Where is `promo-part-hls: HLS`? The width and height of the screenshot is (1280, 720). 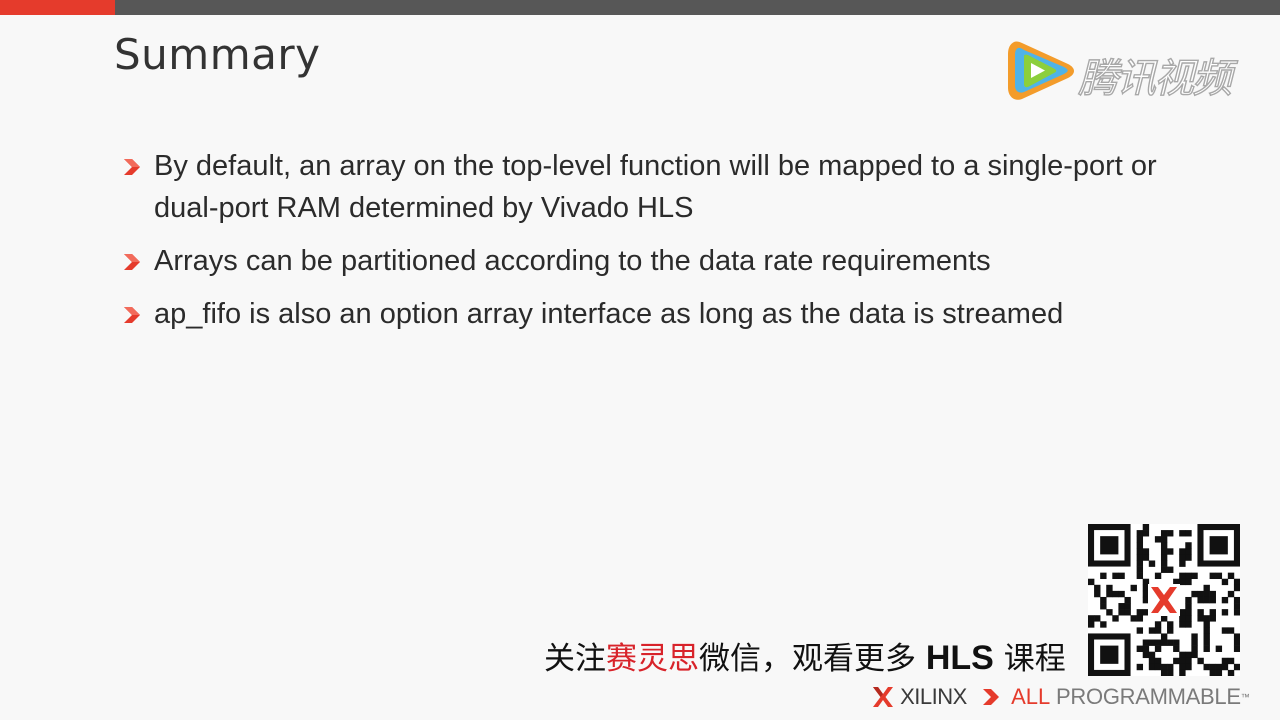
promo-part-hls: HLS is located at coordinates (959, 658).